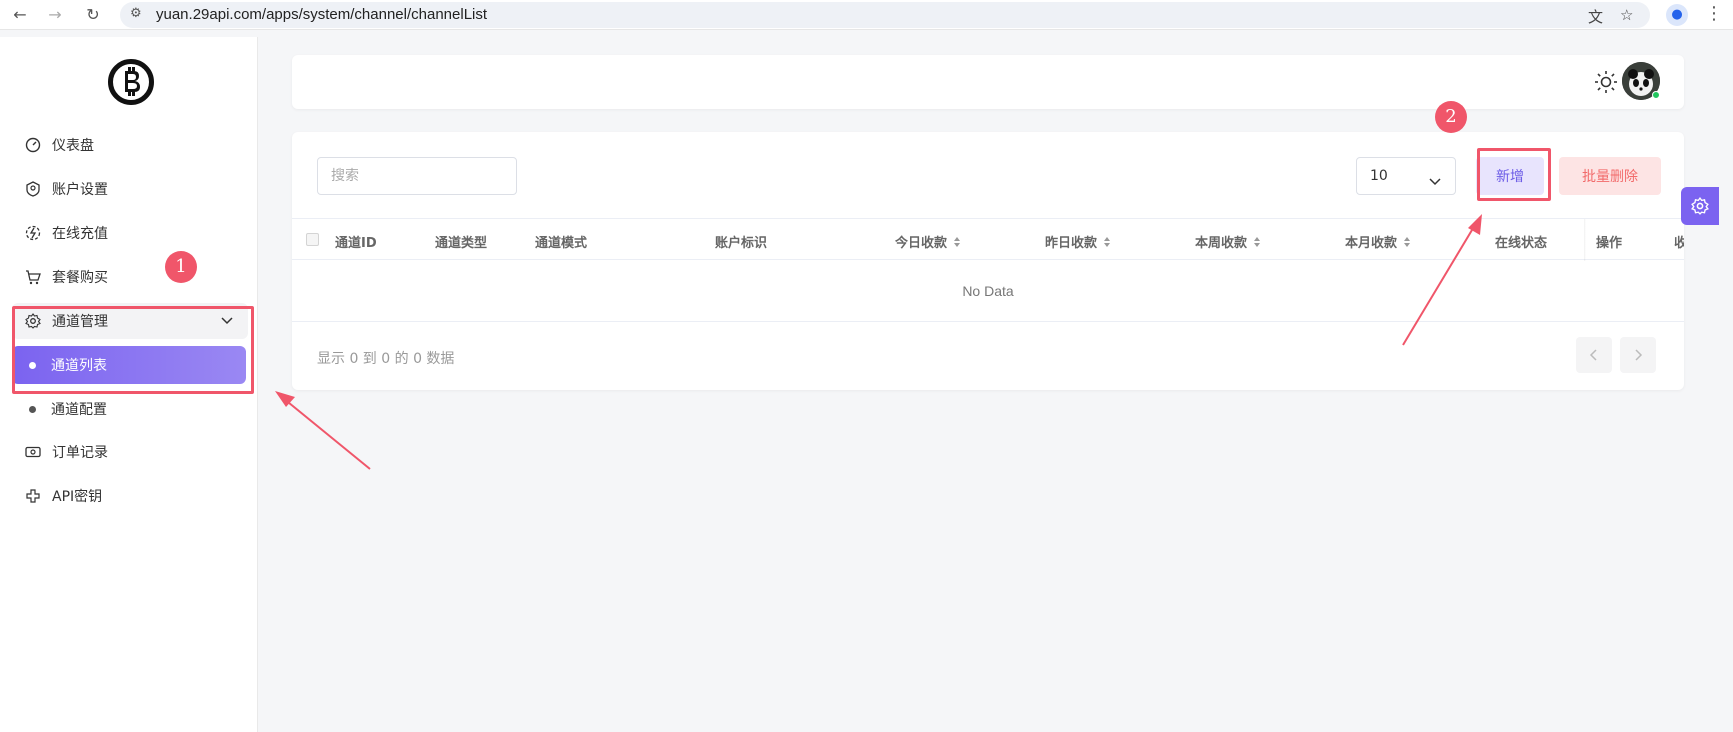 This screenshot has height=732, width=1733. What do you see at coordinates (312, 239) in the screenshot?
I see `select-all-checkbox` at bounding box center [312, 239].